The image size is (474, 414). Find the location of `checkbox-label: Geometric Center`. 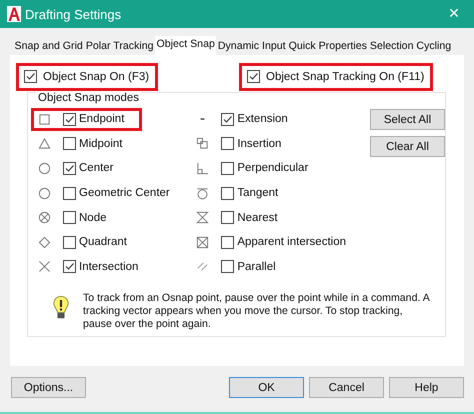

checkbox-label: Geometric Center is located at coordinates (124, 193).